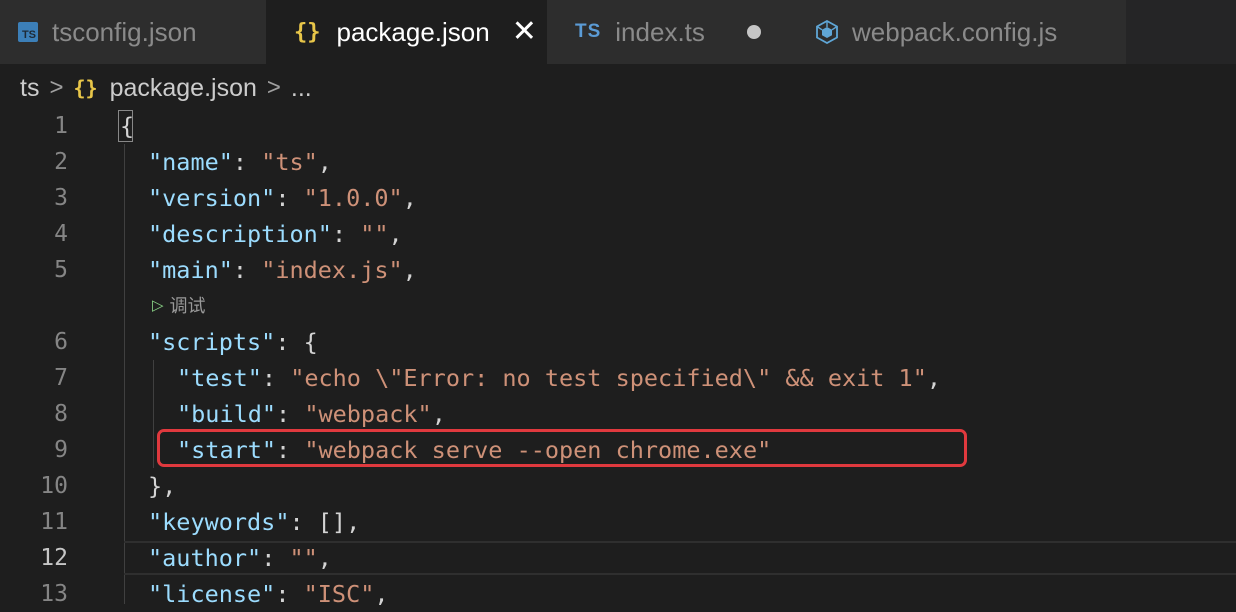  I want to click on line-number: 4, so click(61, 234).